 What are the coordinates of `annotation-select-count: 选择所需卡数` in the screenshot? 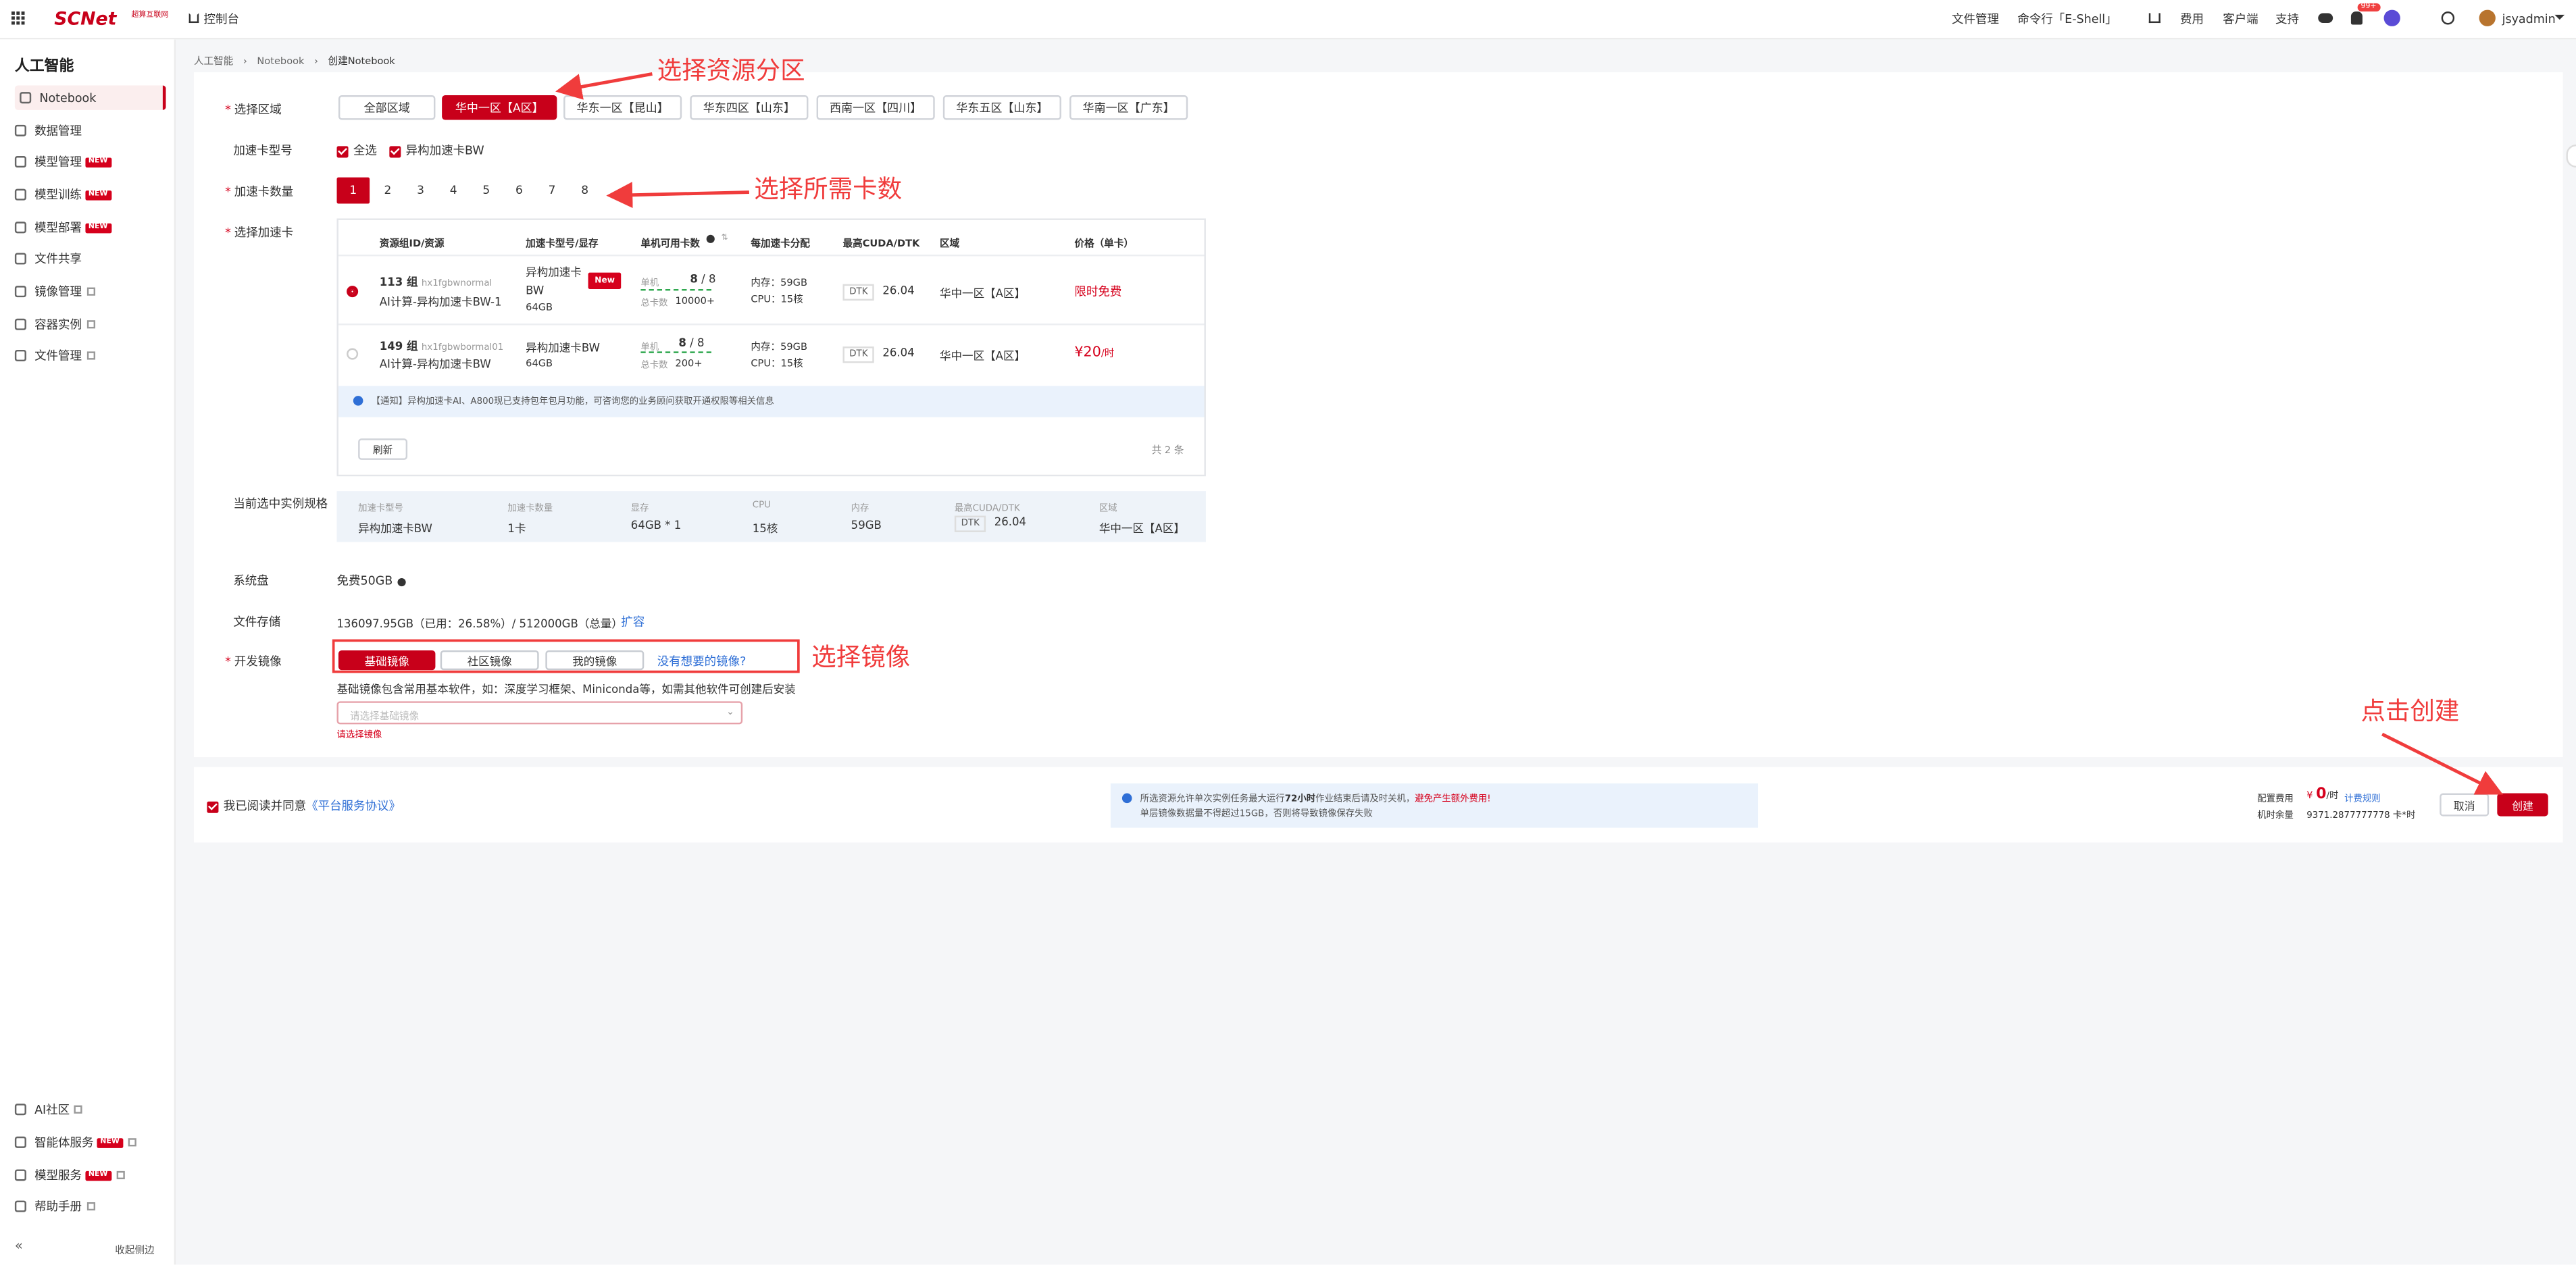 It's located at (828, 189).